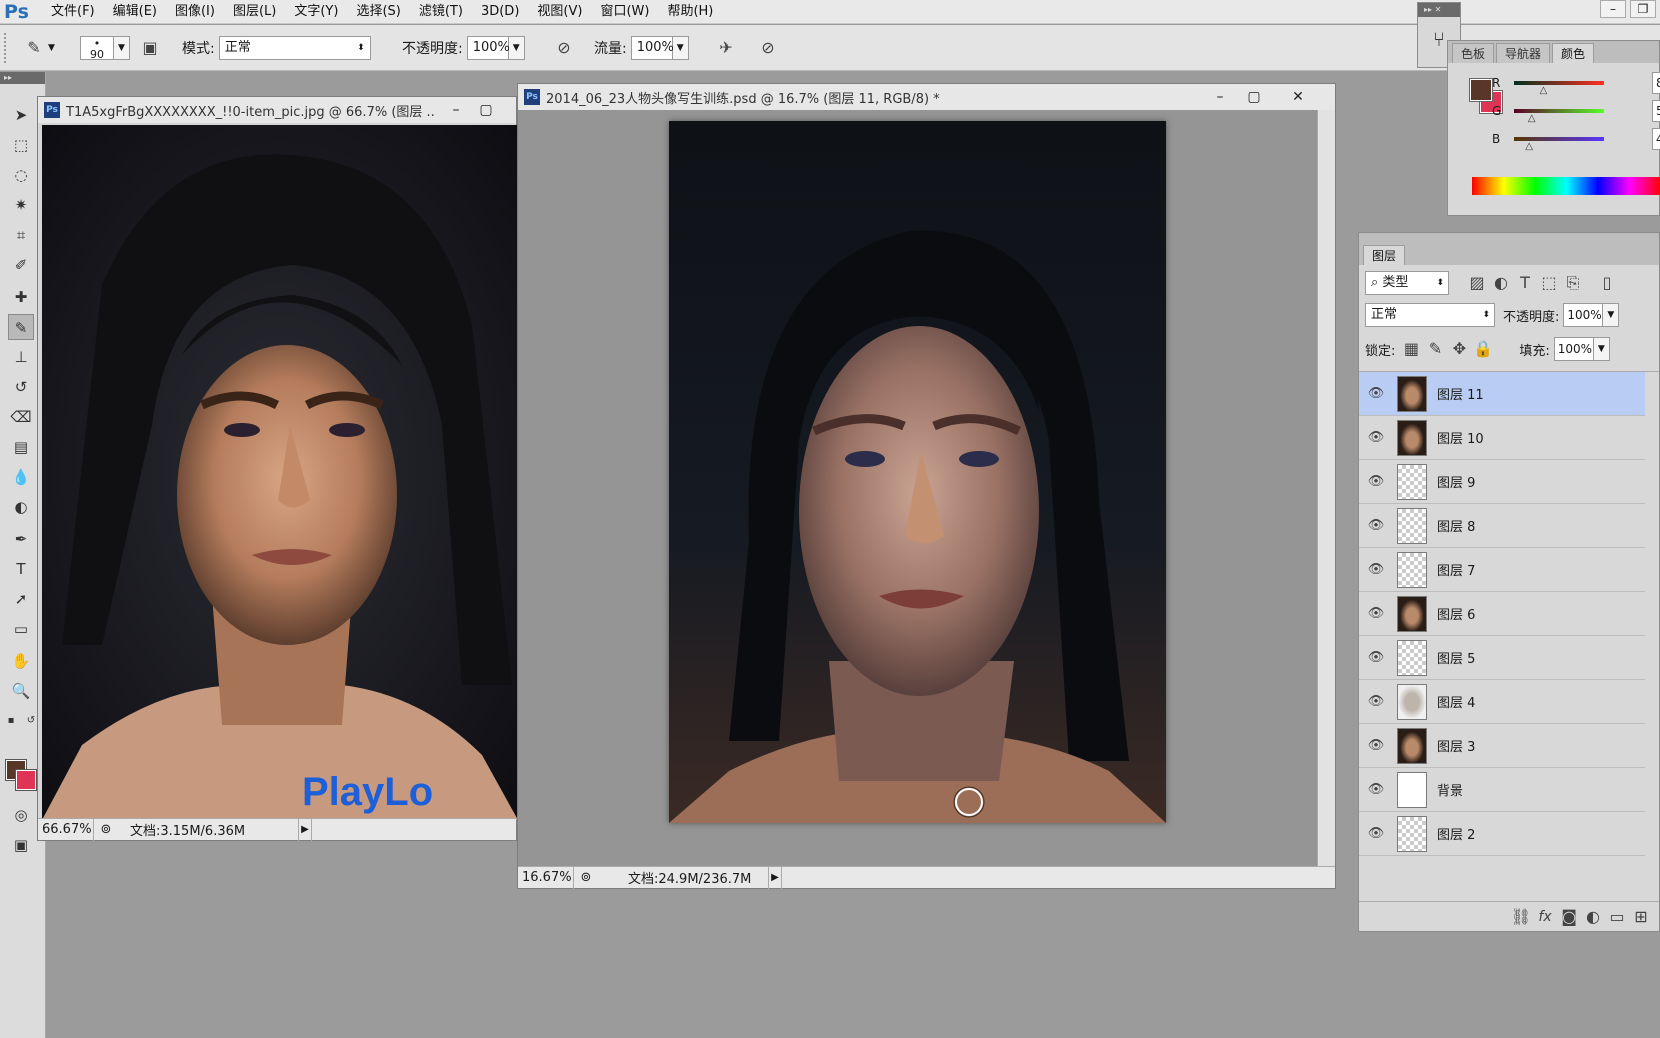 The width and height of the screenshot is (1660, 1038). What do you see at coordinates (1407, 283) in the screenshot?
I see `layer-filter-select: ⌕ 类型 ⬍` at bounding box center [1407, 283].